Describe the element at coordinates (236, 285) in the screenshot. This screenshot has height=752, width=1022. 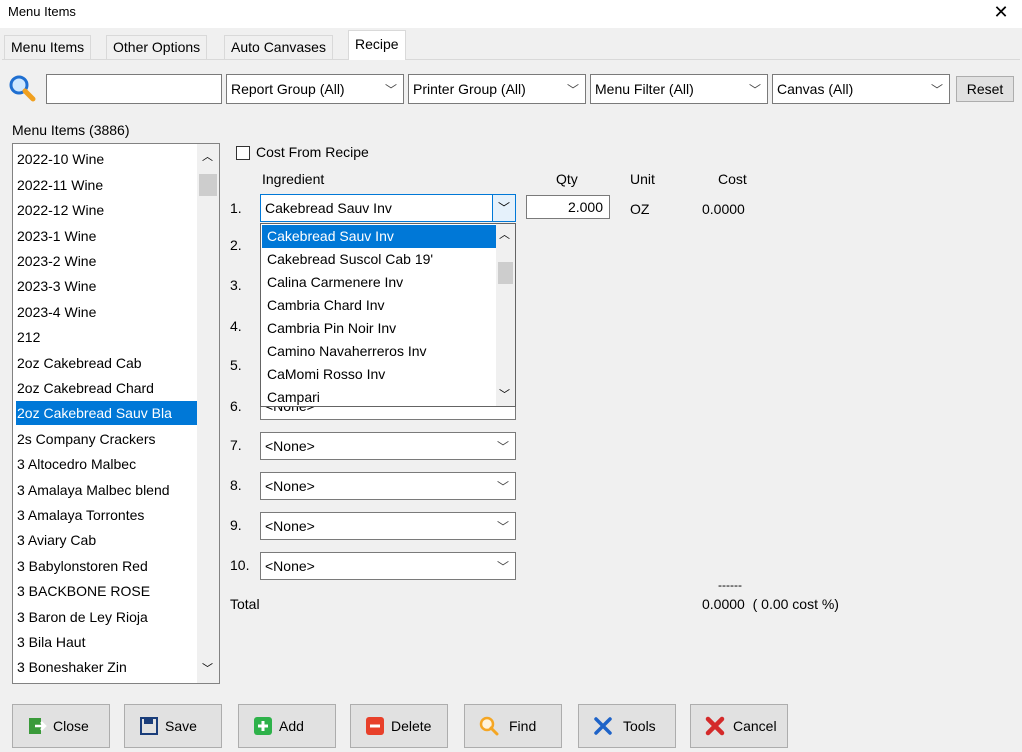
I see `row-number: 3.` at that location.